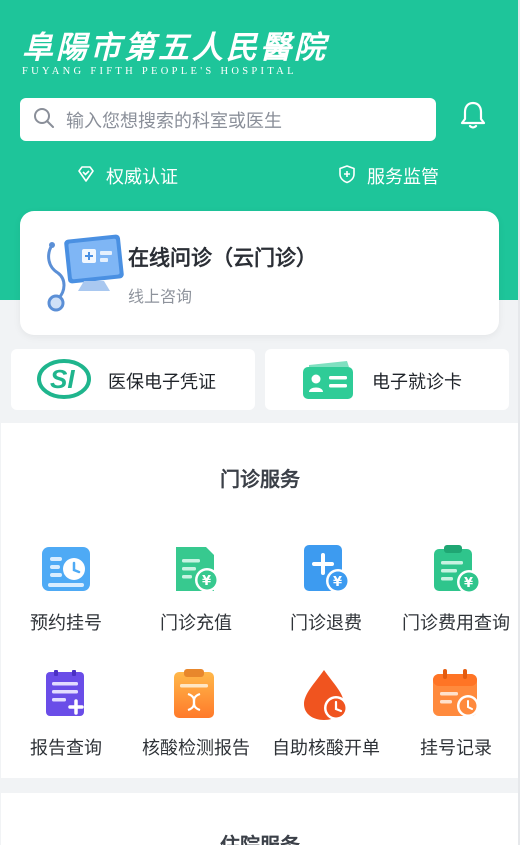 Image resolution: width=520 pixels, height=845 pixels. I want to click on service-label: 门诊退费, so click(326, 623).